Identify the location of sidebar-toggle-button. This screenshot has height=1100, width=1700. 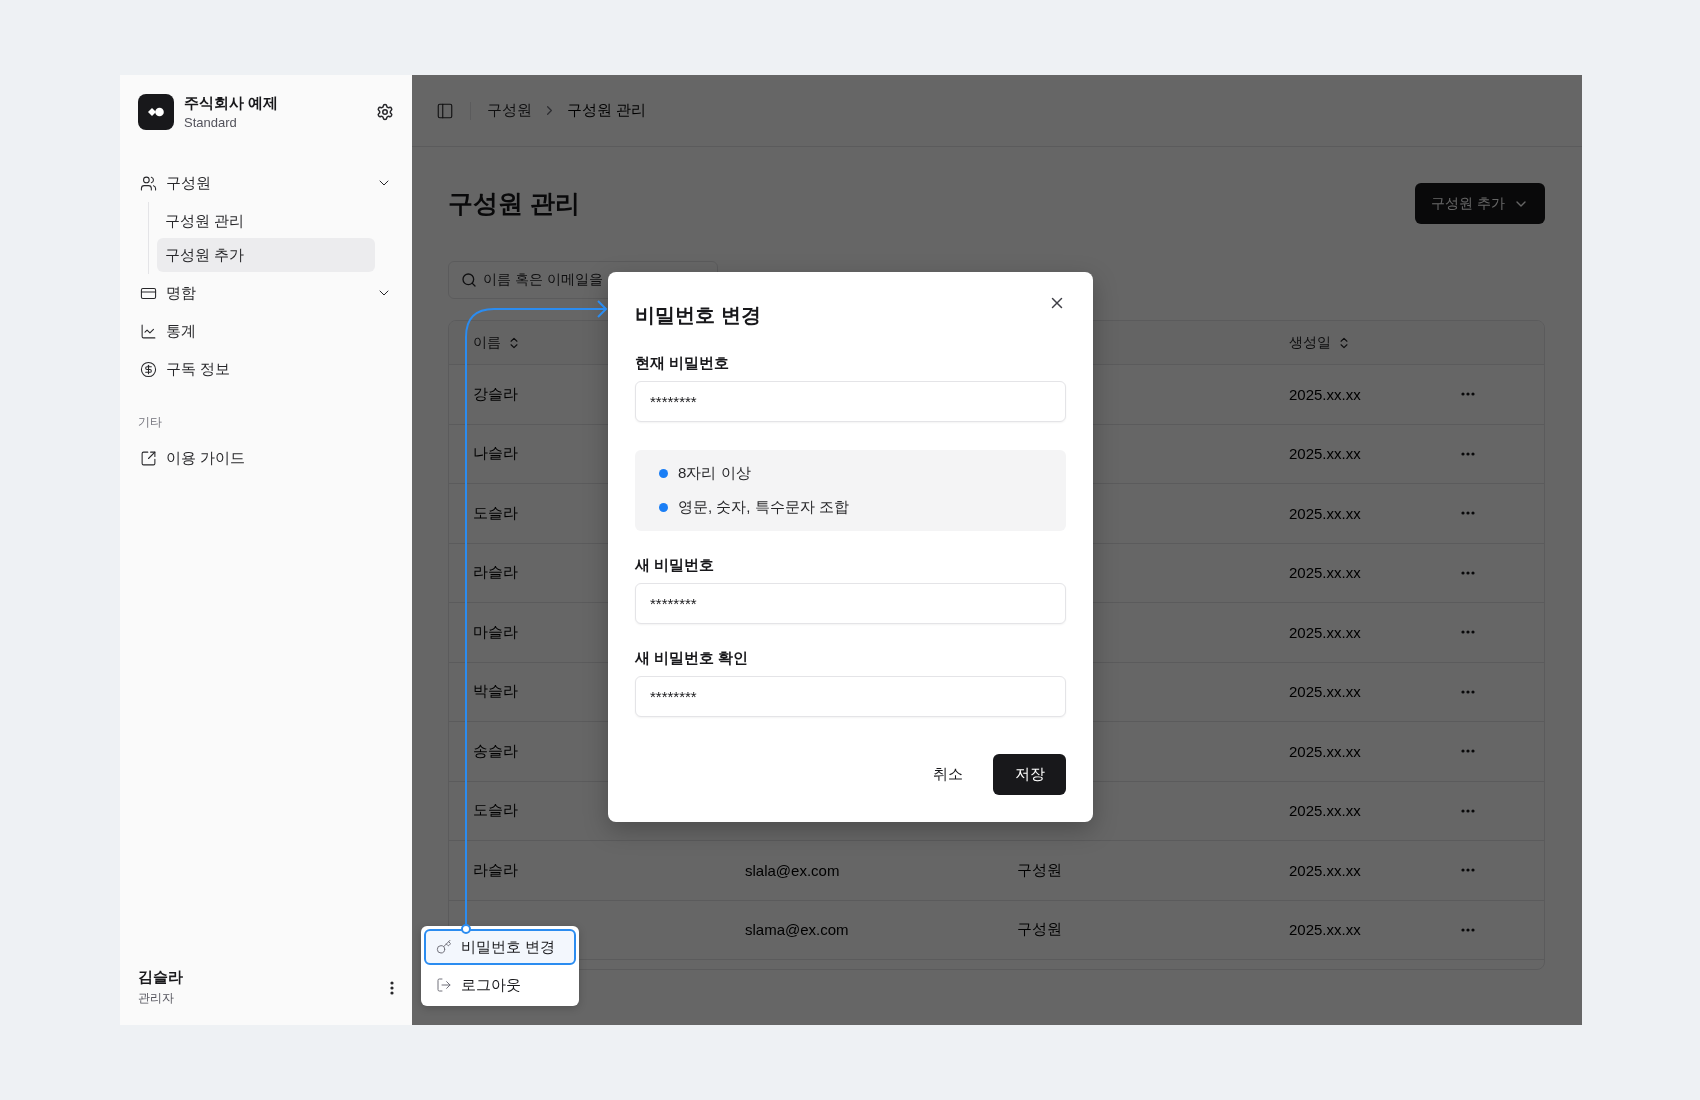
(445, 110).